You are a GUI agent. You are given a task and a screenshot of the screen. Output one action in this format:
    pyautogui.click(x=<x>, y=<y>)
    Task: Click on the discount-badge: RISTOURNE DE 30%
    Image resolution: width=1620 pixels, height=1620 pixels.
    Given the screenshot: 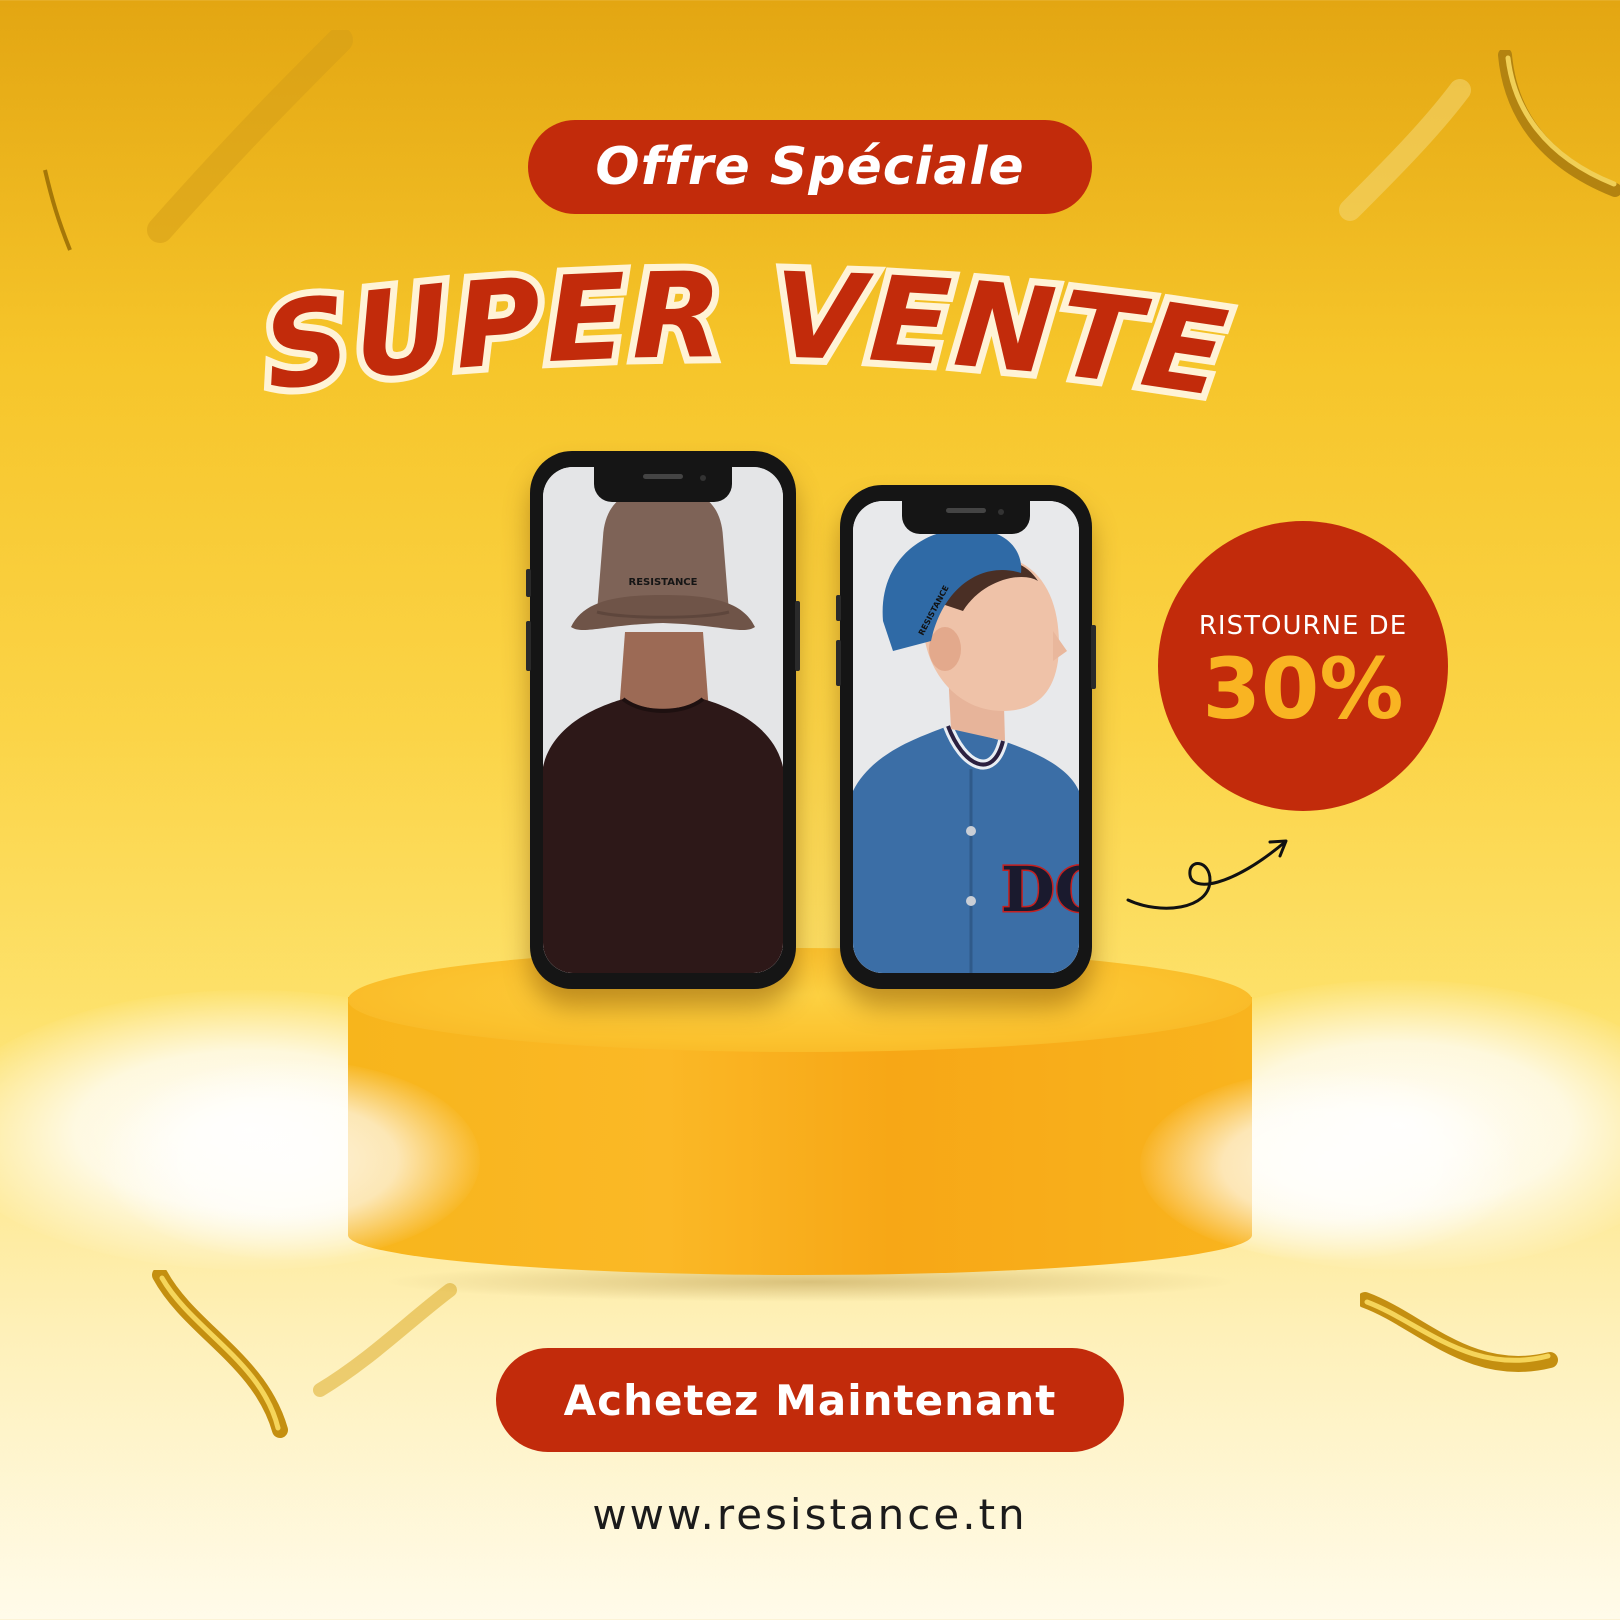 What is the action you would take?
    pyautogui.click(x=1303, y=666)
    